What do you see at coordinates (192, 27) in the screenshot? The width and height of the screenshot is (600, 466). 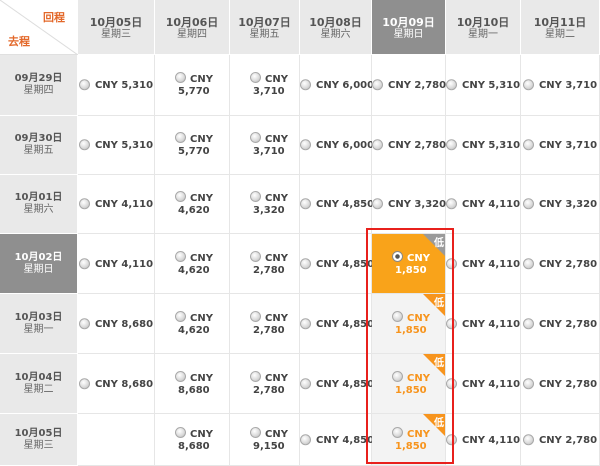 I see `return-date-header: 10月06日 星期四` at bounding box center [192, 27].